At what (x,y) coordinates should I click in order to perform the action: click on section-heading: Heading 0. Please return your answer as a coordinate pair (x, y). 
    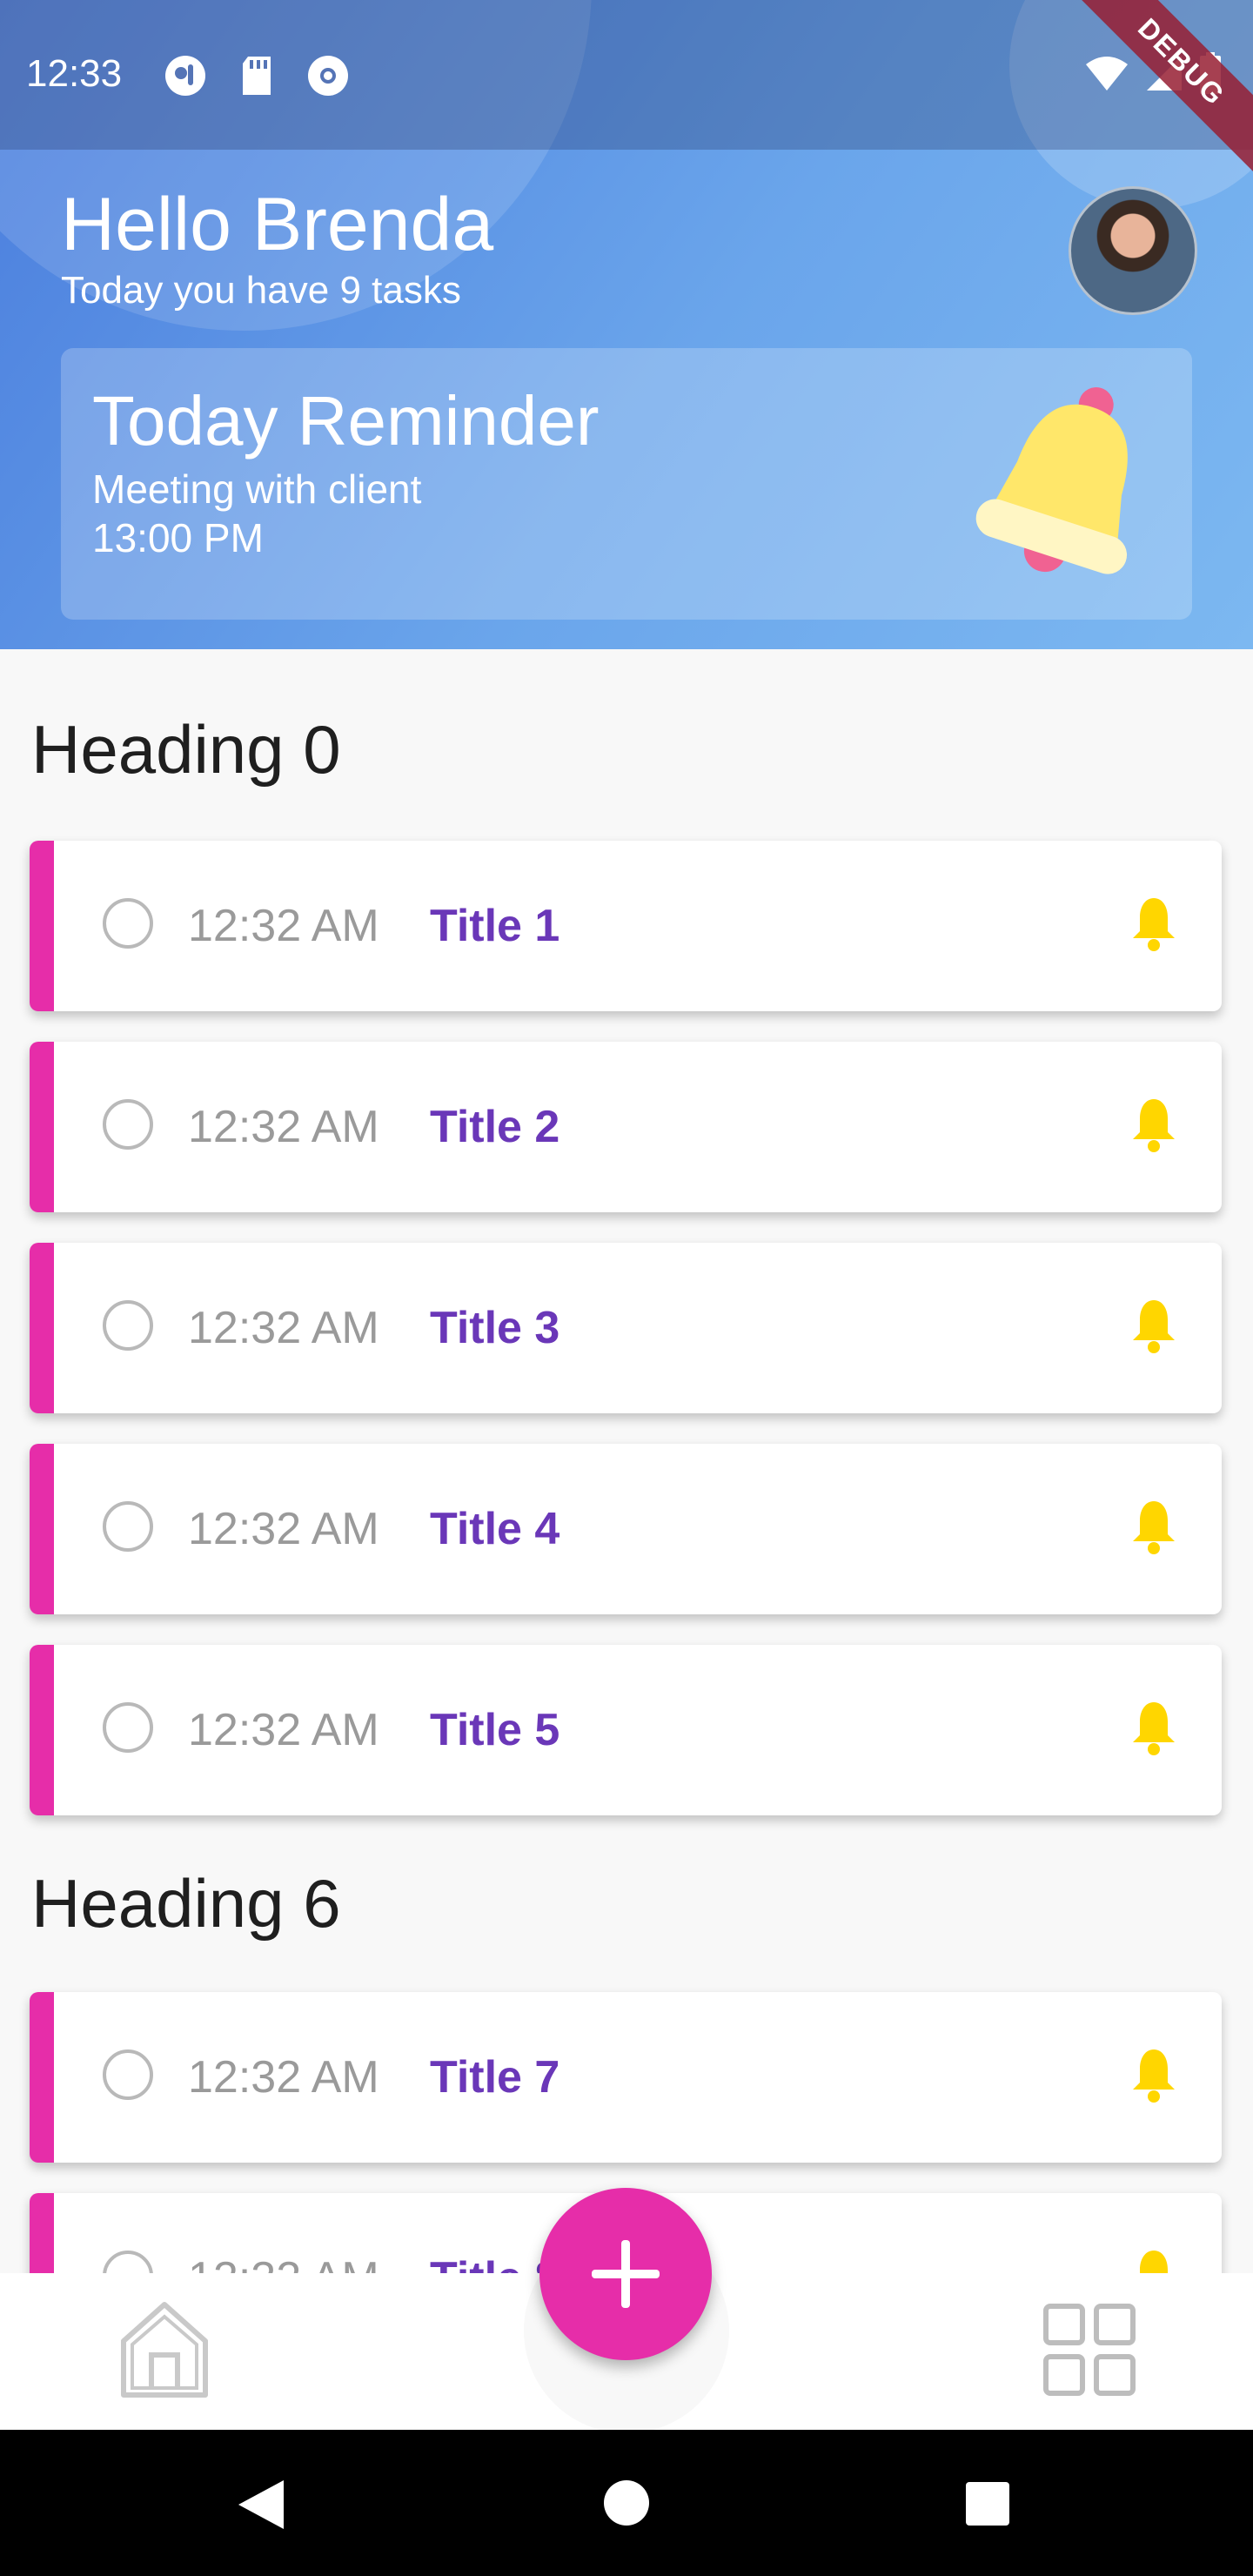
    Looking at the image, I should click on (186, 750).